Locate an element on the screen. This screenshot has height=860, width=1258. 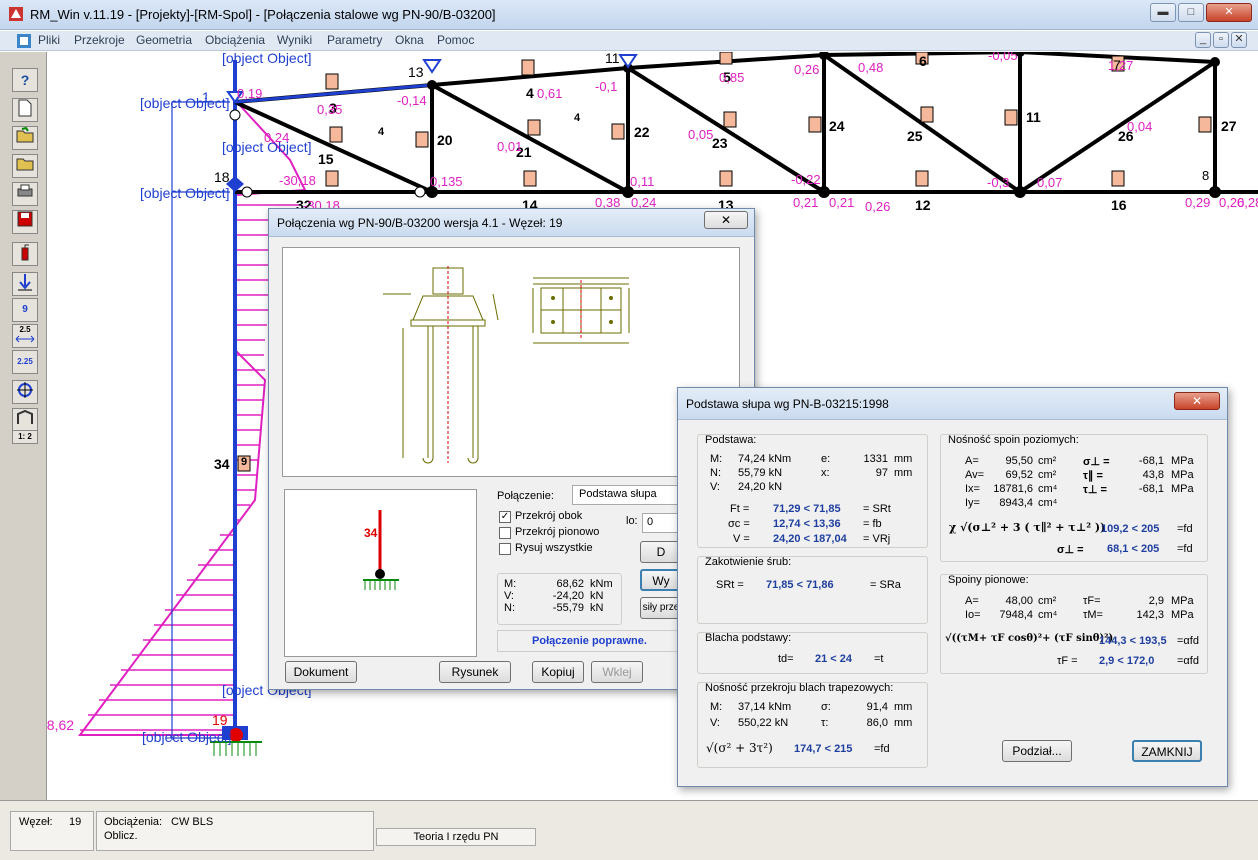
menu-pomoc: Pomoc is located at coordinates (455, 40).